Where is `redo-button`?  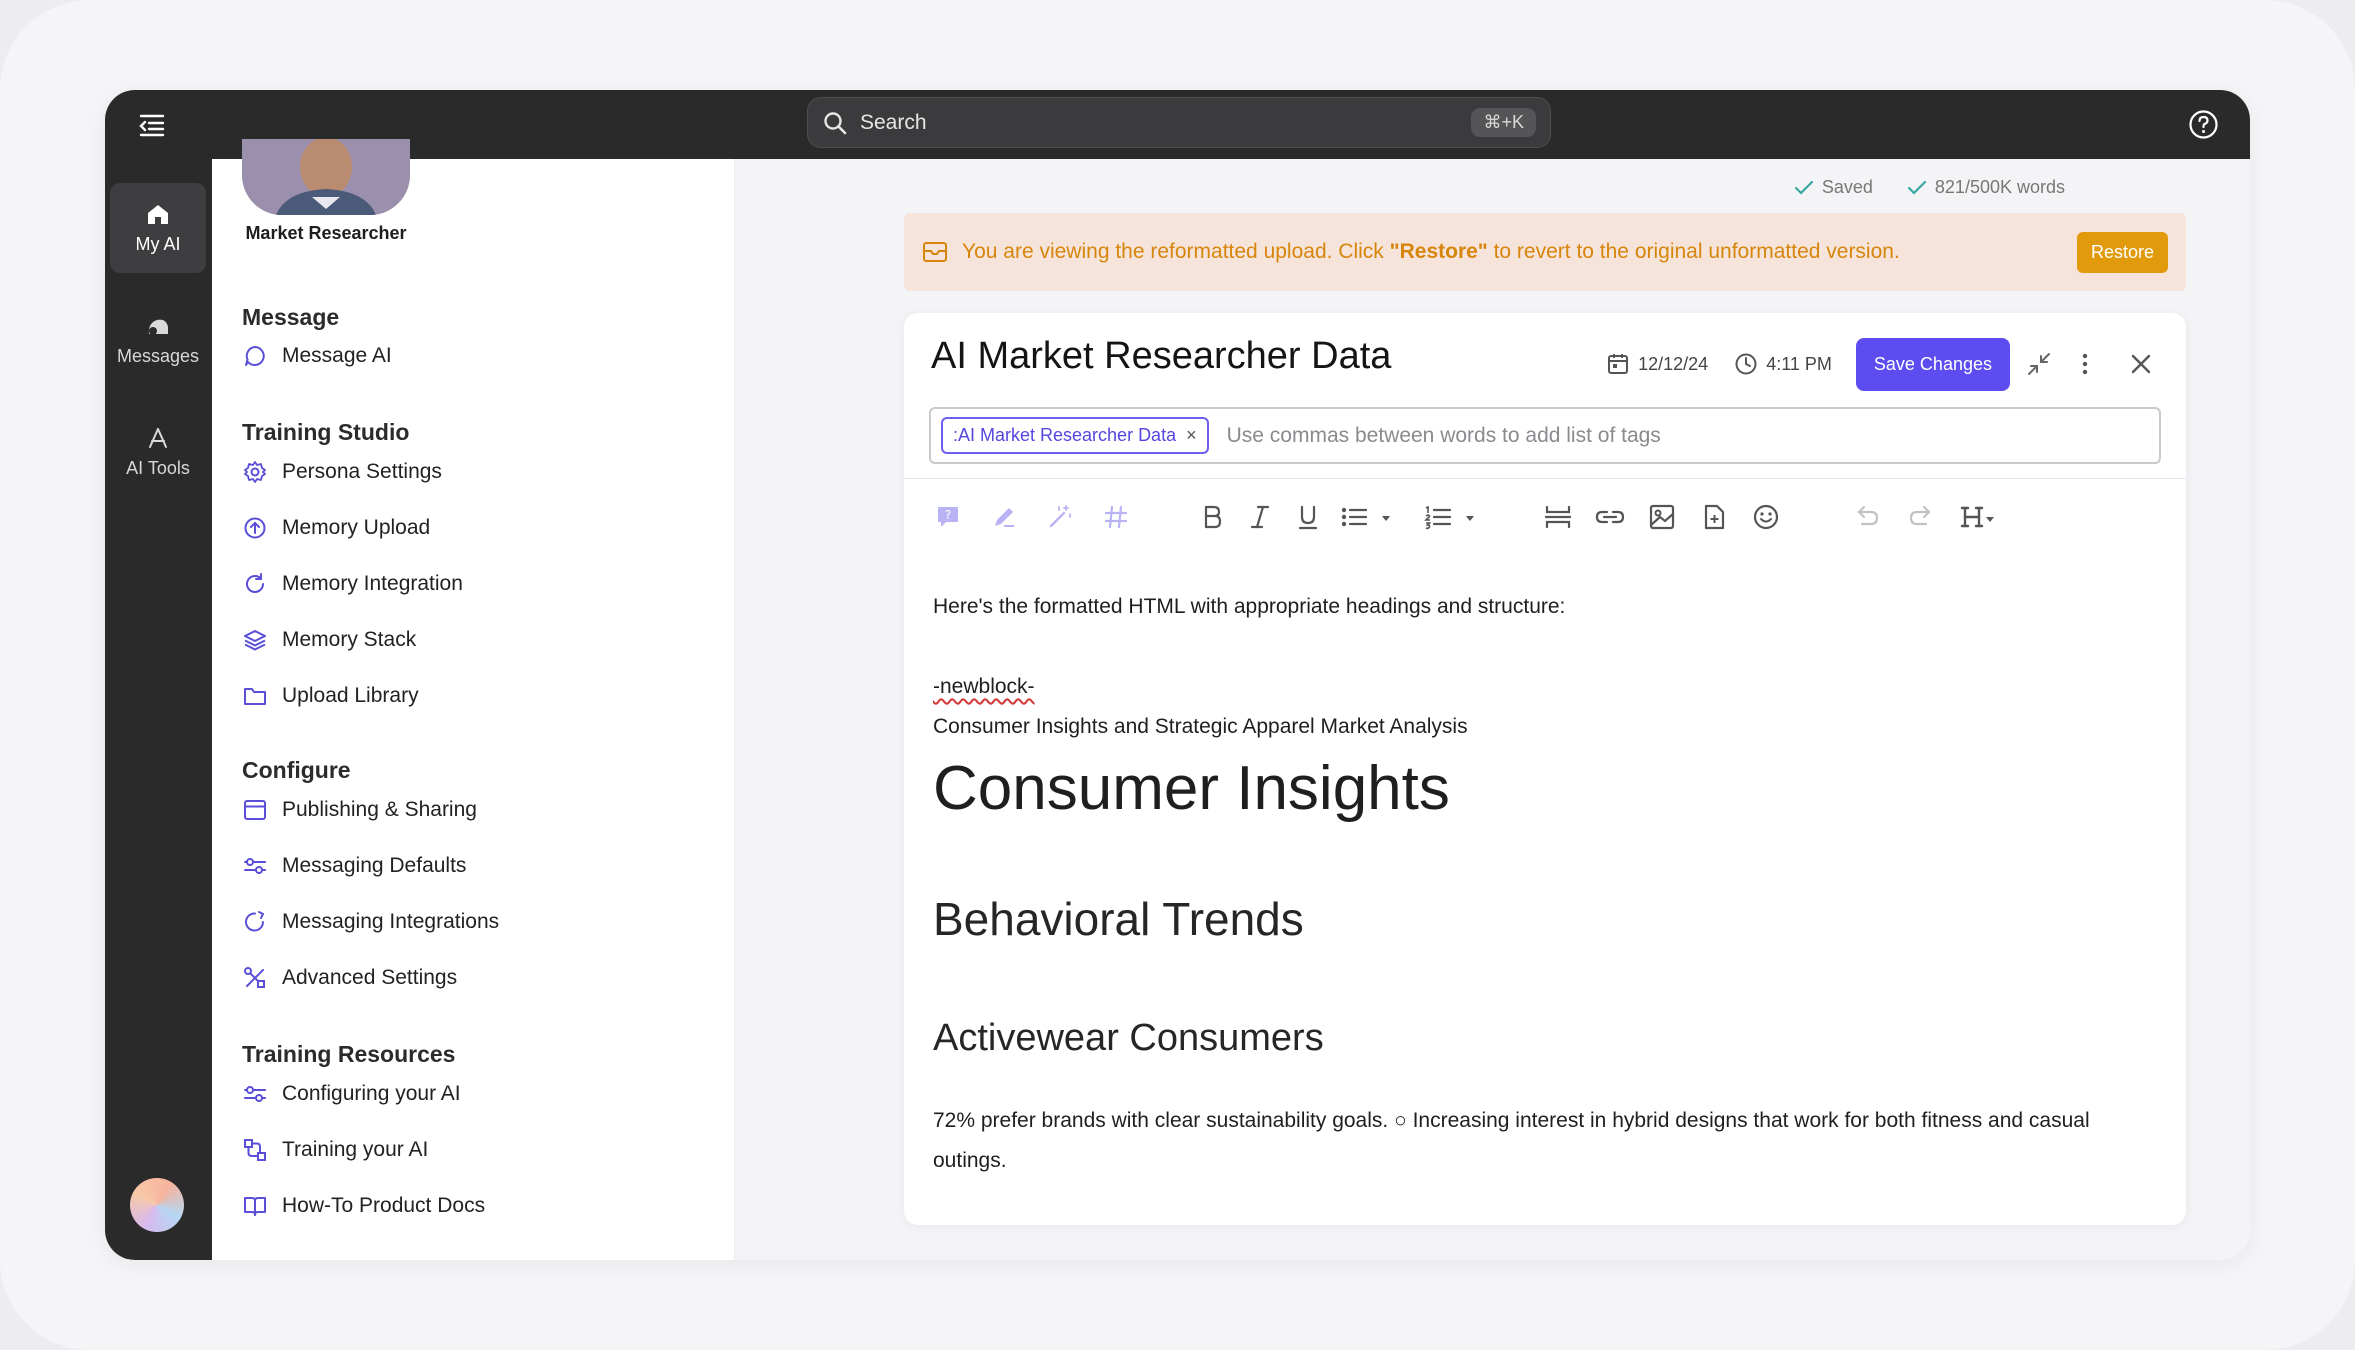 redo-button is located at coordinates (1922, 517).